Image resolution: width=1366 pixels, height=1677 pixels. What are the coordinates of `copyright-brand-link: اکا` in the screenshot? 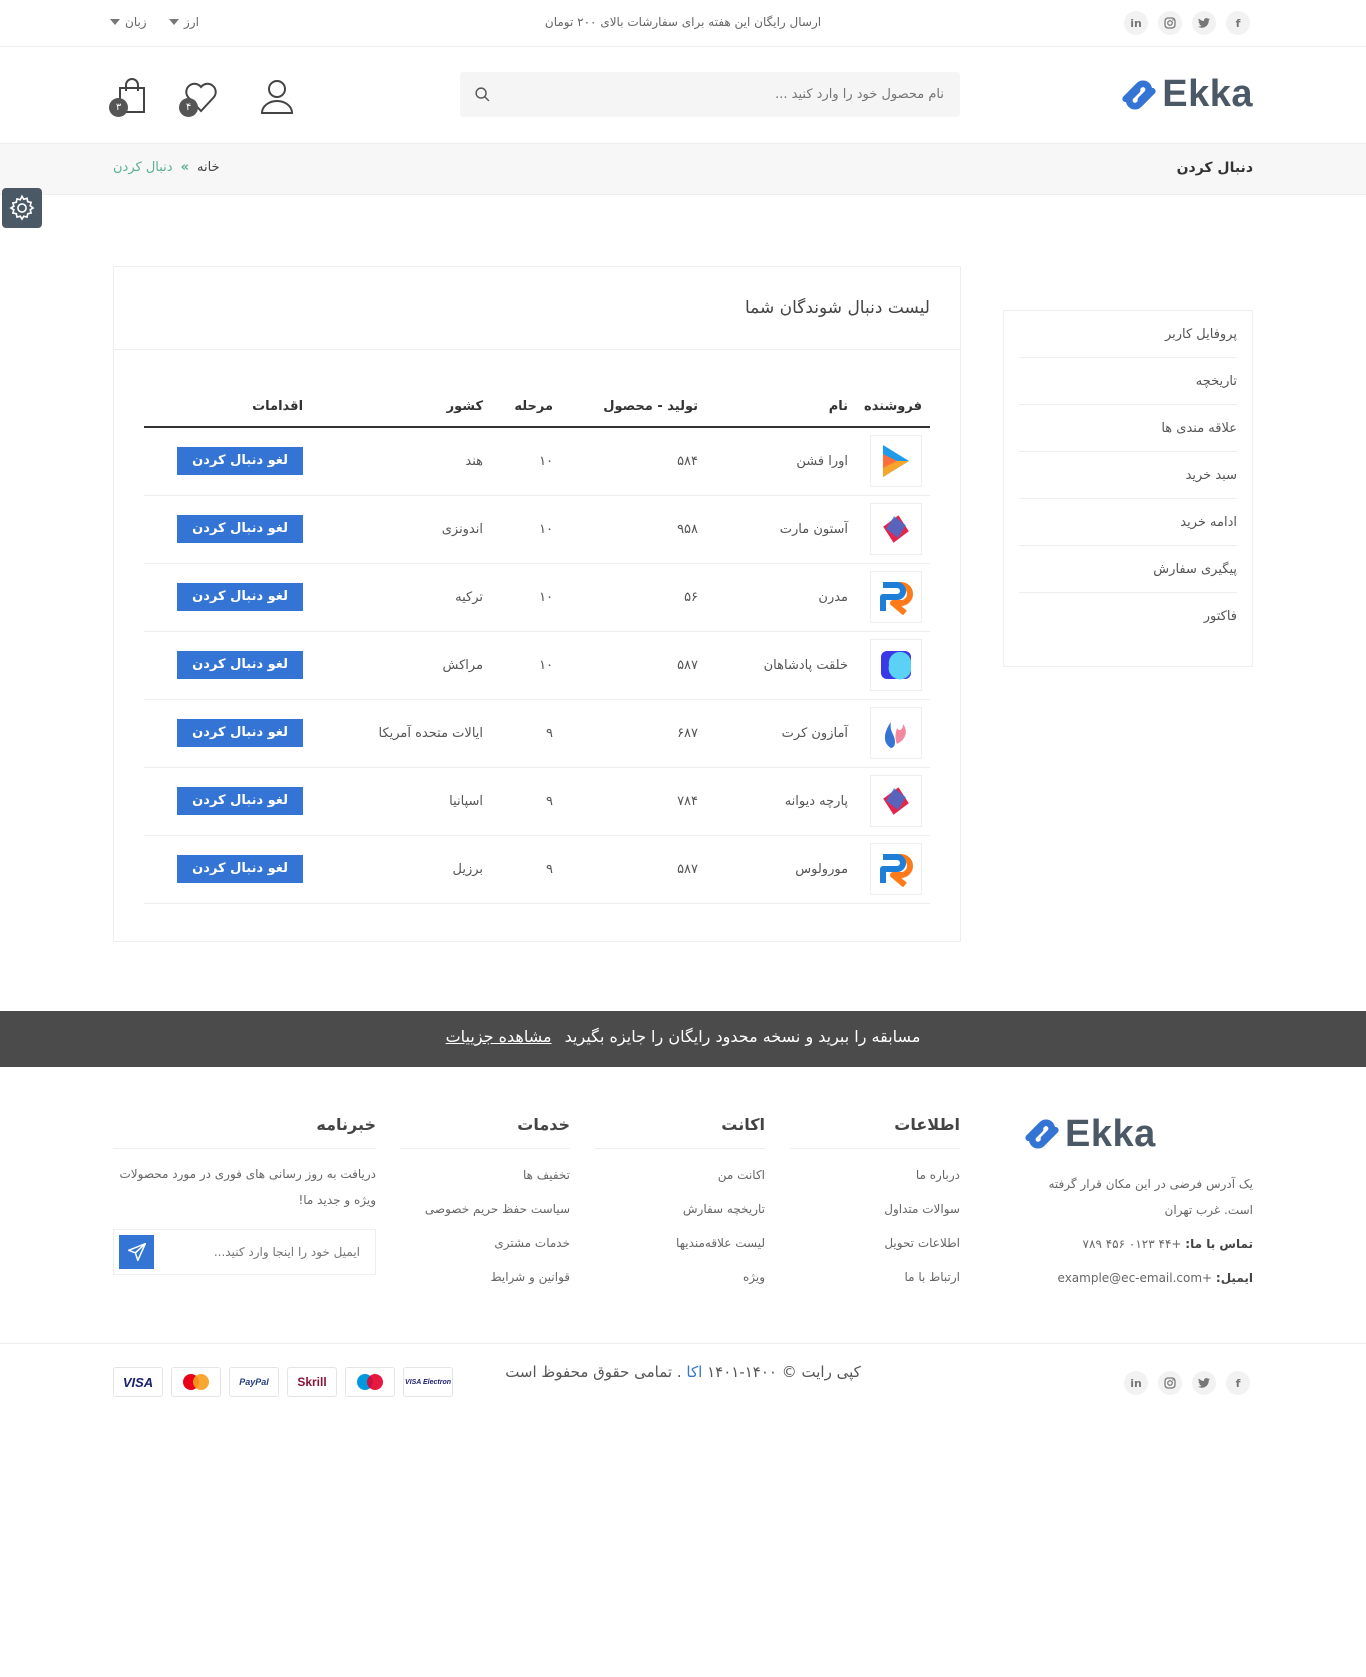 It's located at (694, 1372).